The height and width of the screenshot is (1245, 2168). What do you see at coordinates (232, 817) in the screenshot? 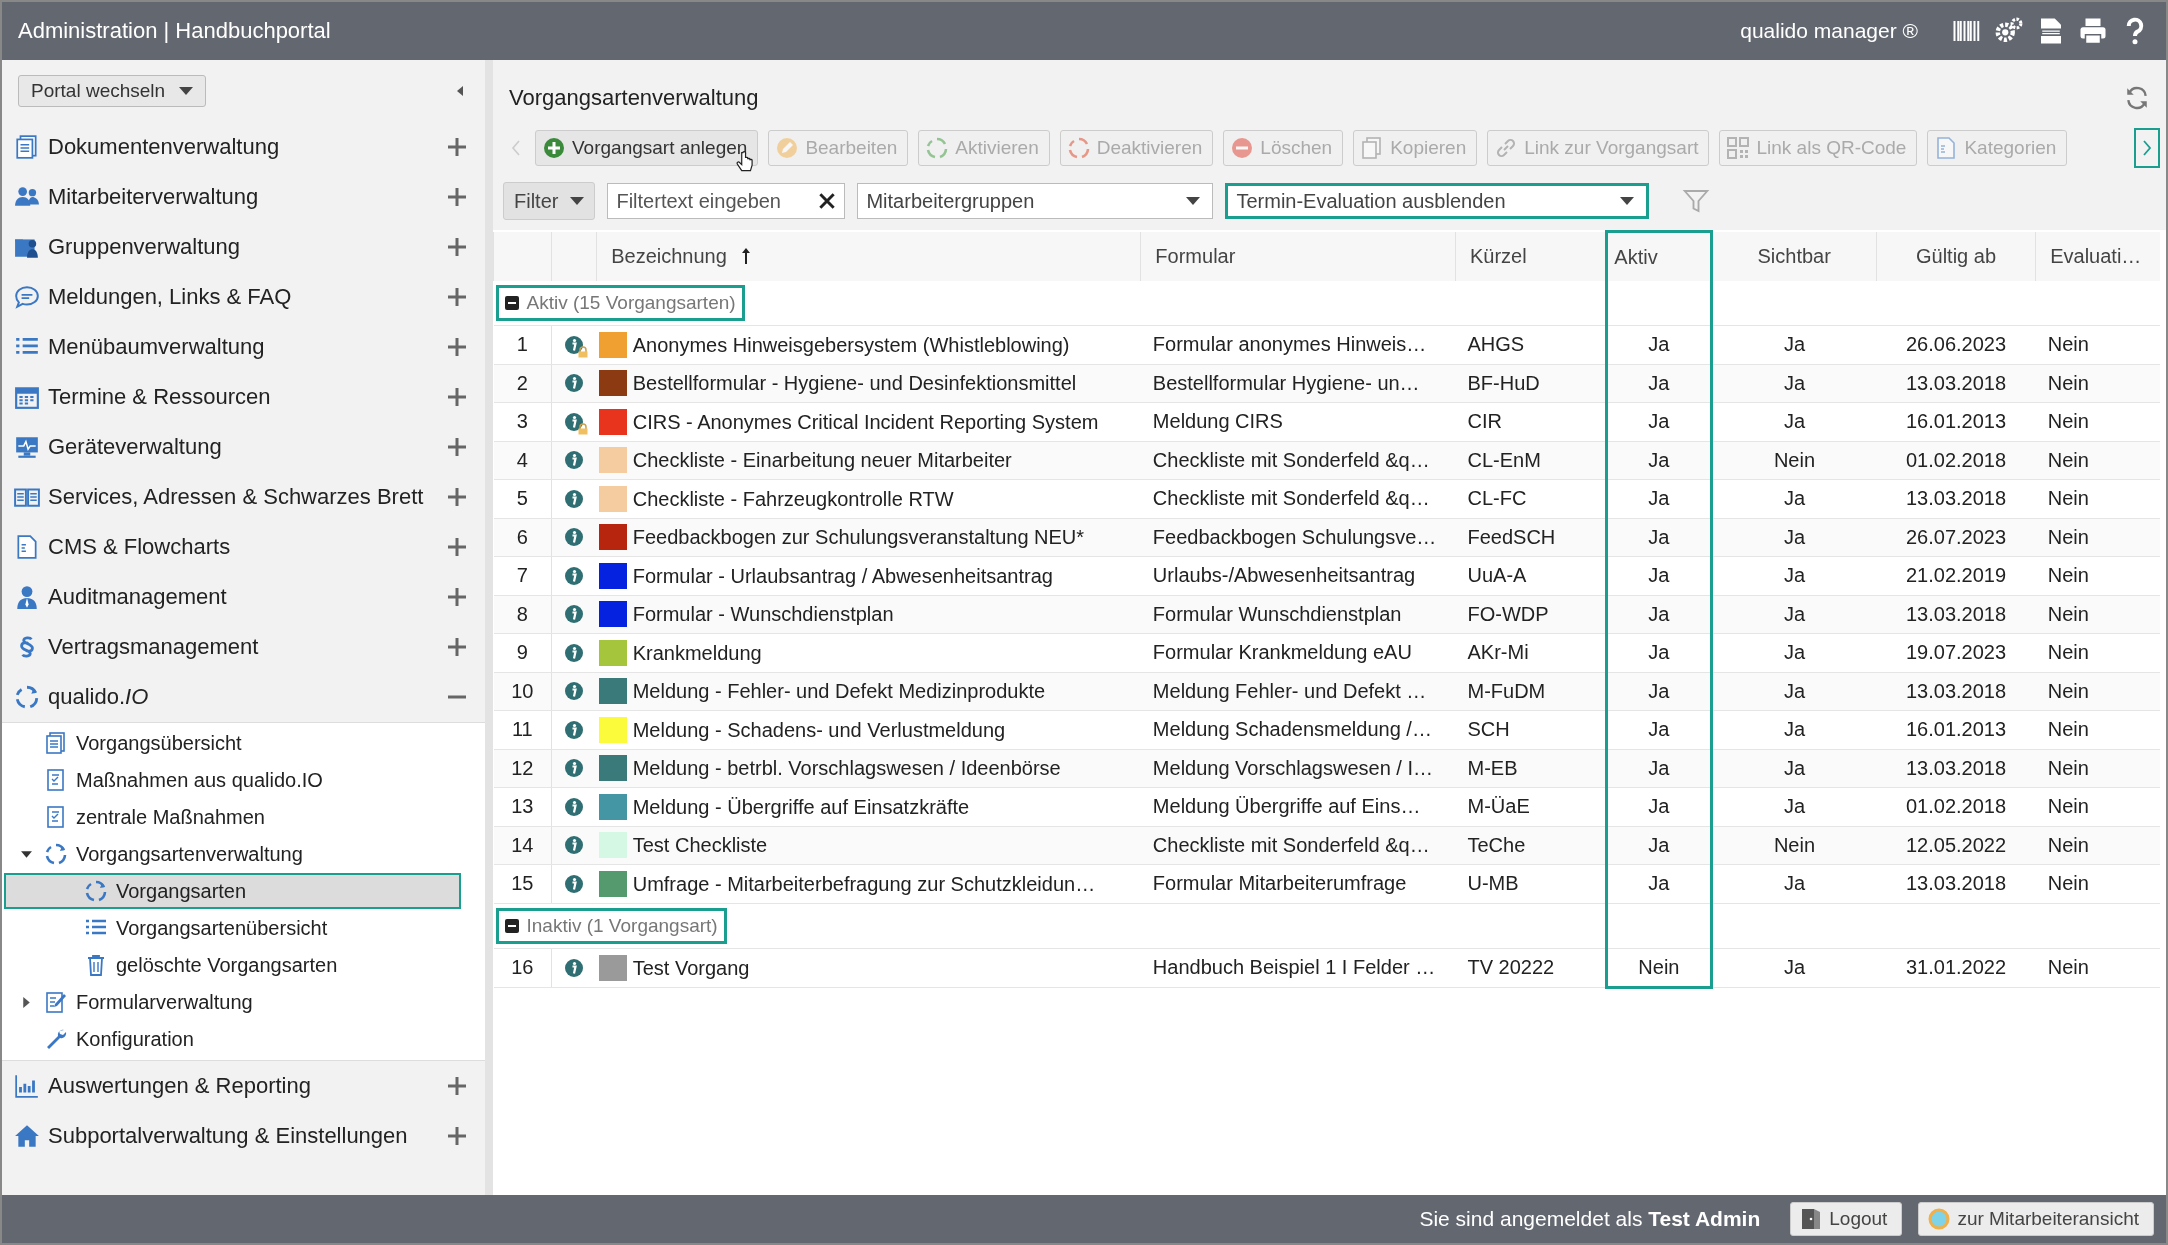
I see `tree-item: zentrale Maßnahmen` at bounding box center [232, 817].